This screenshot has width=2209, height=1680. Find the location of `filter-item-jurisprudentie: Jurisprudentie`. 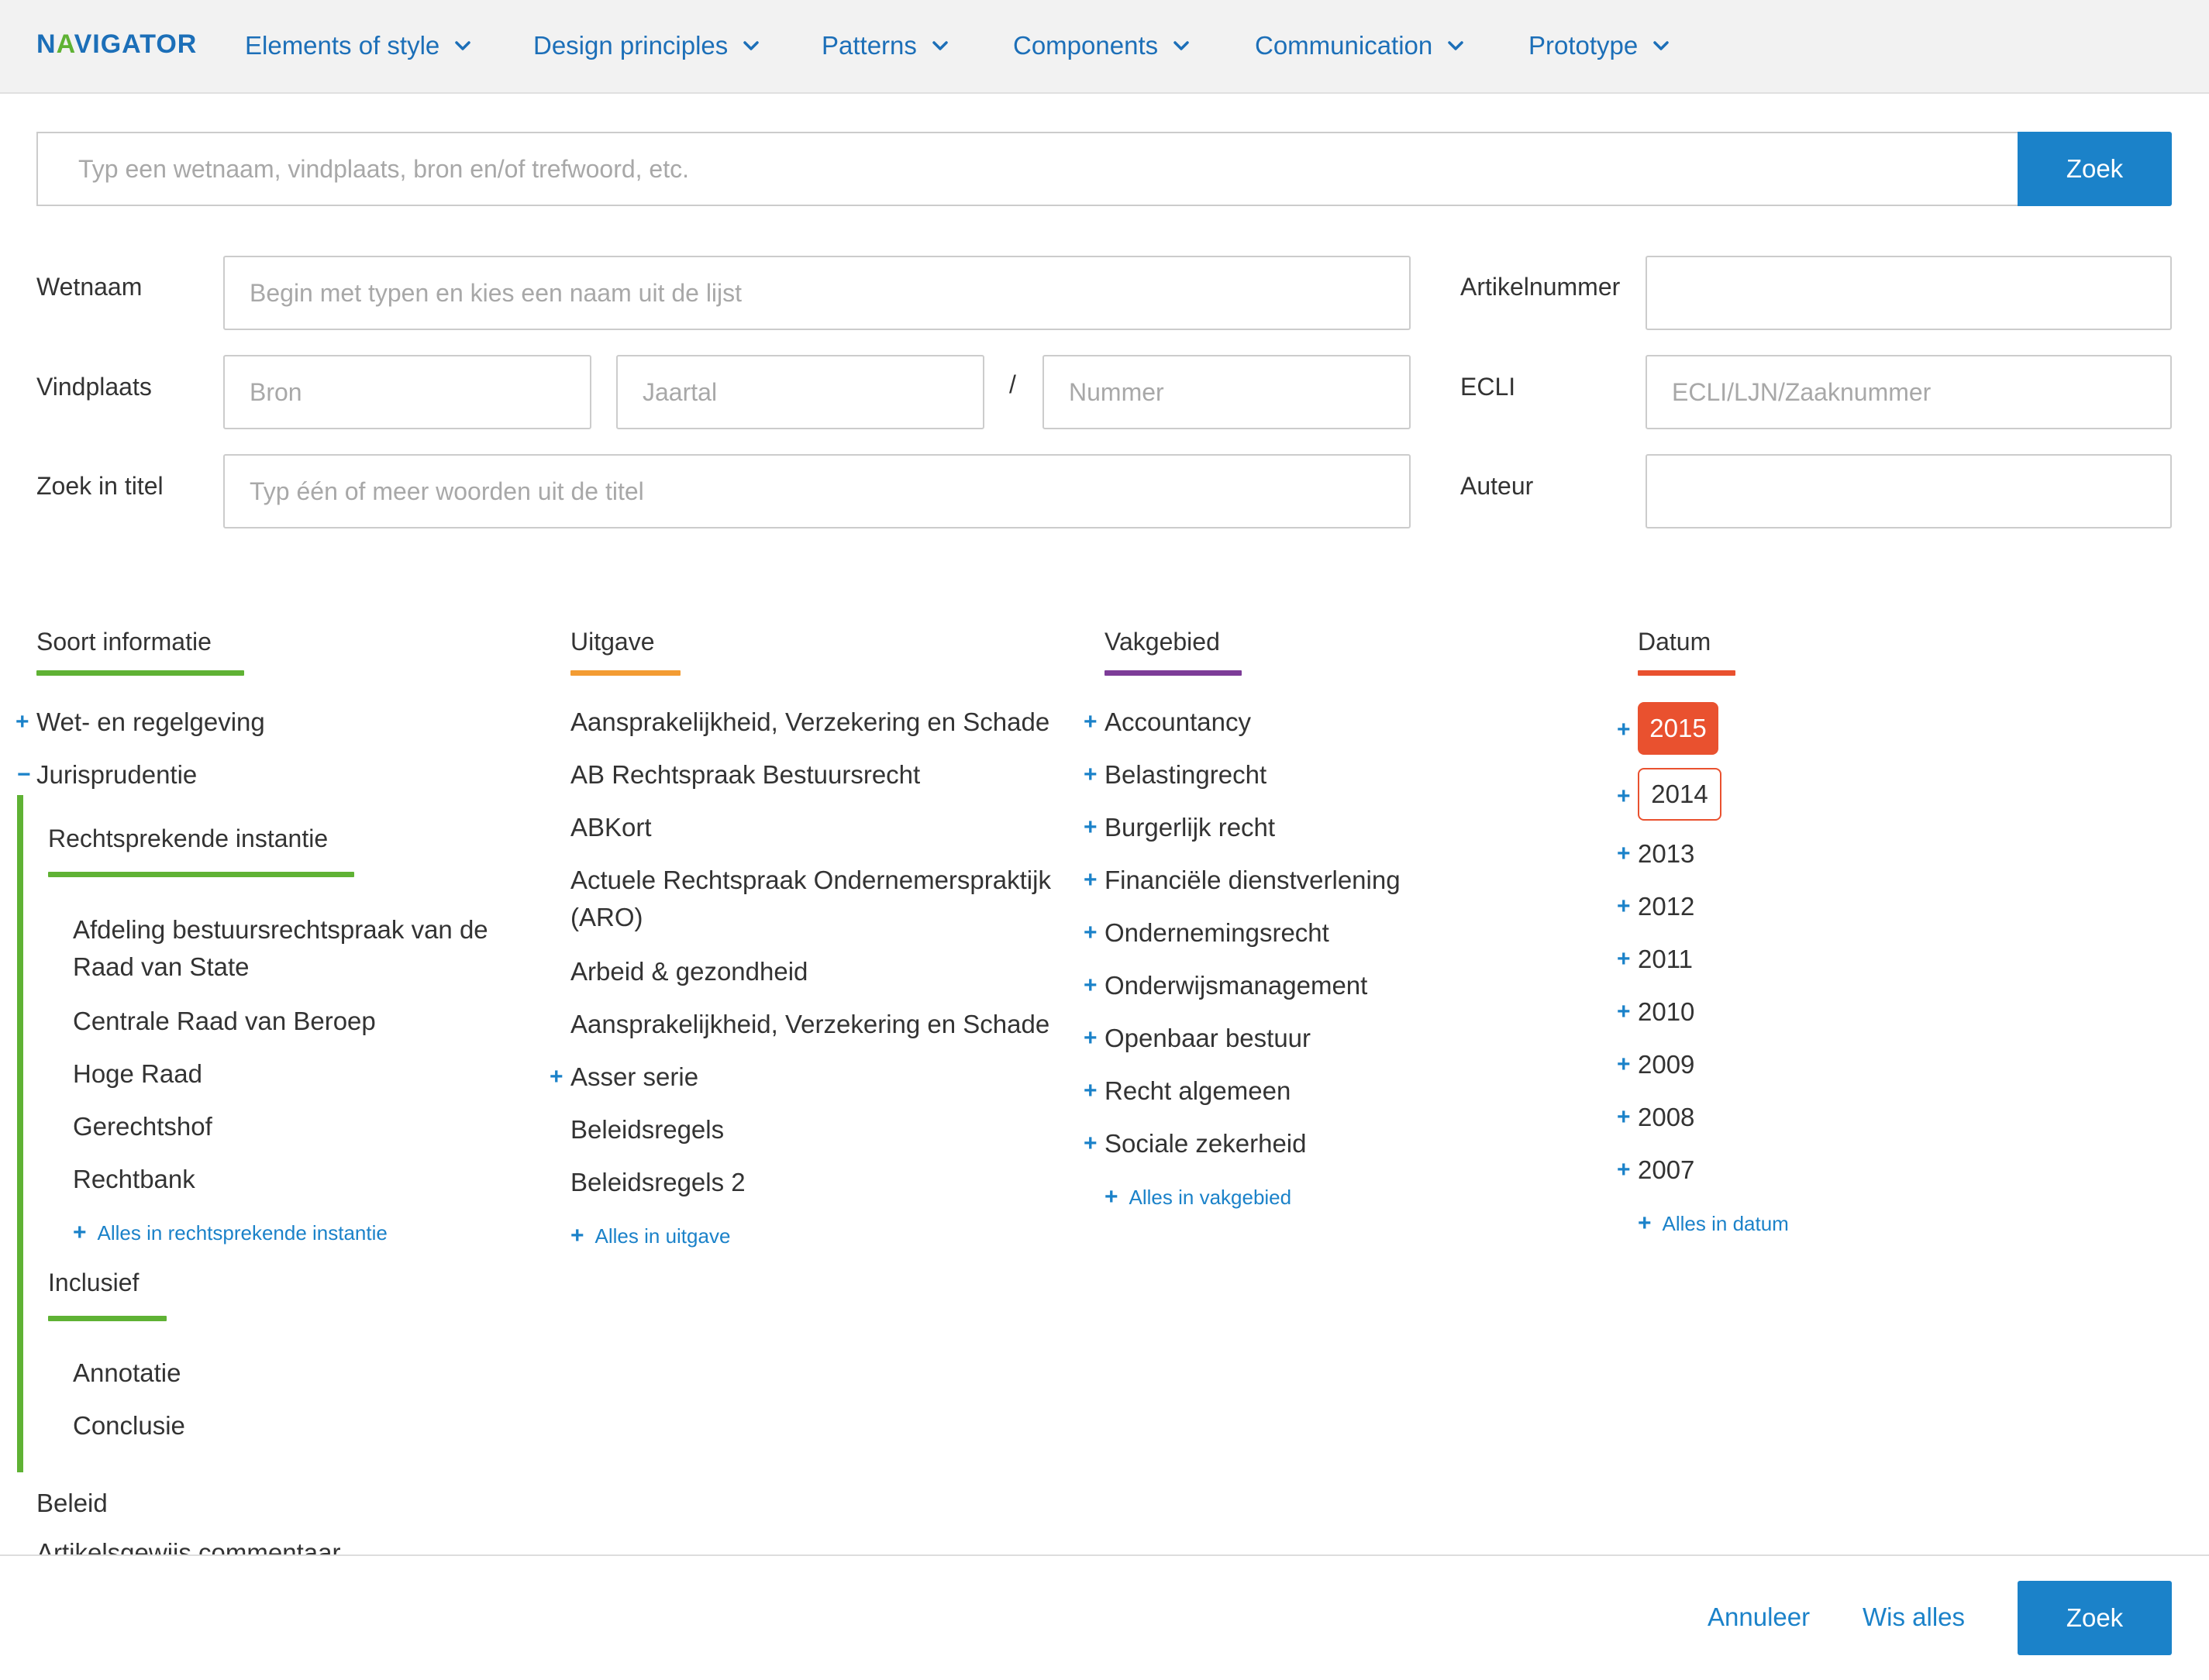

filter-item-jurisprudentie: Jurisprudentie is located at coordinates (116, 775).